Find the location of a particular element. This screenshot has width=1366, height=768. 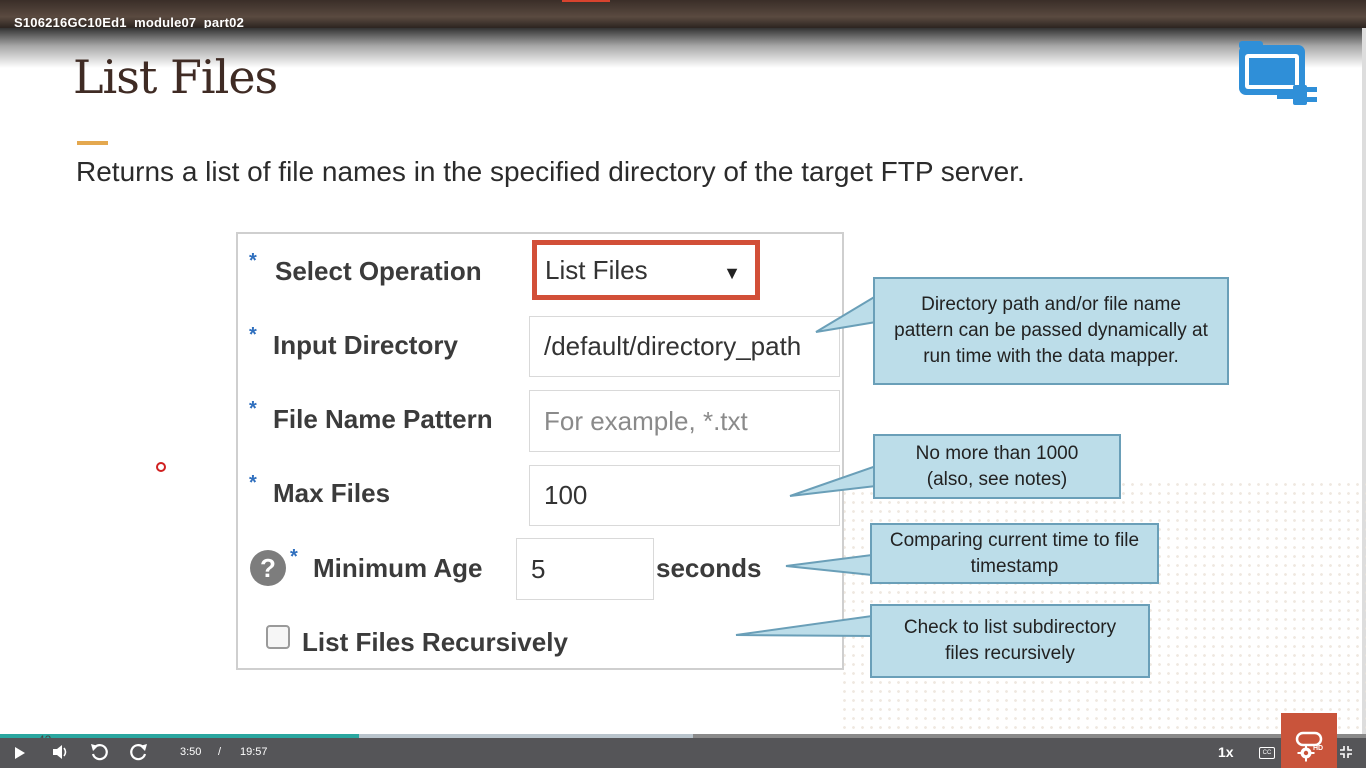

minimum-age-unit: seconds is located at coordinates (709, 568).